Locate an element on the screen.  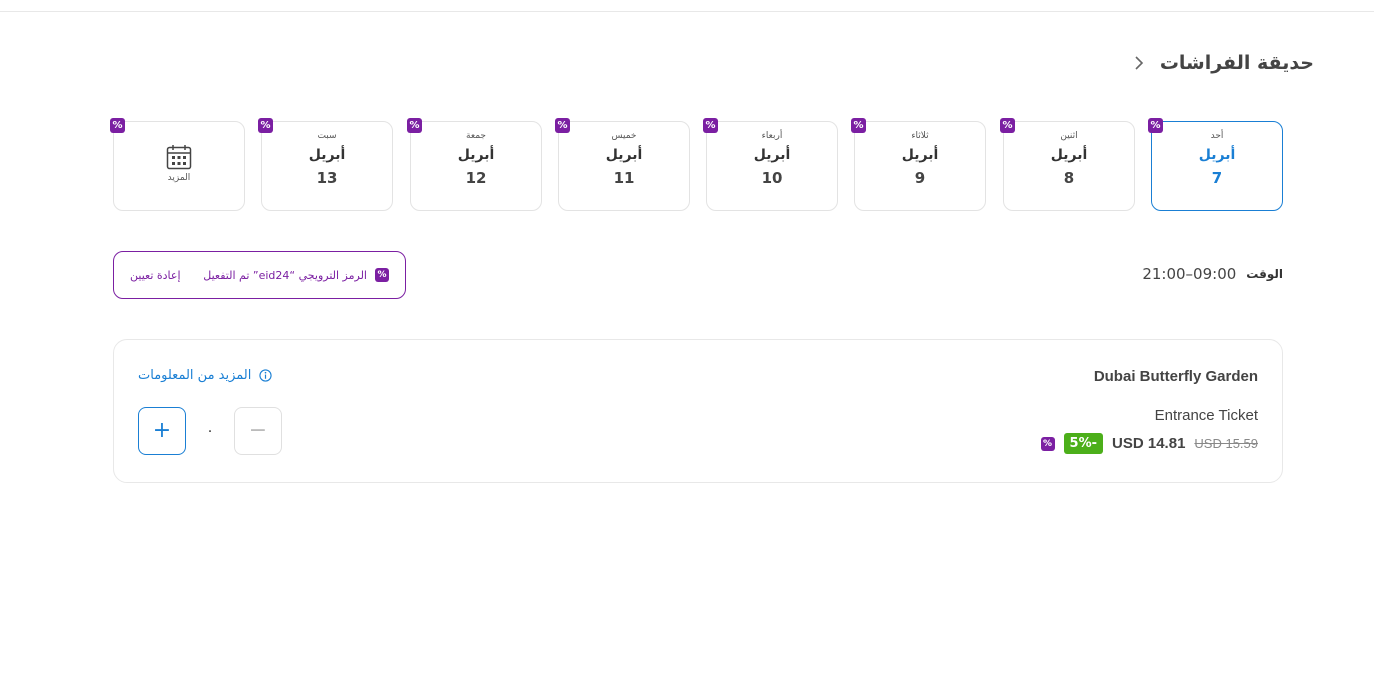
more-info-label: المزيد من المعلومات is located at coordinates (195, 375).